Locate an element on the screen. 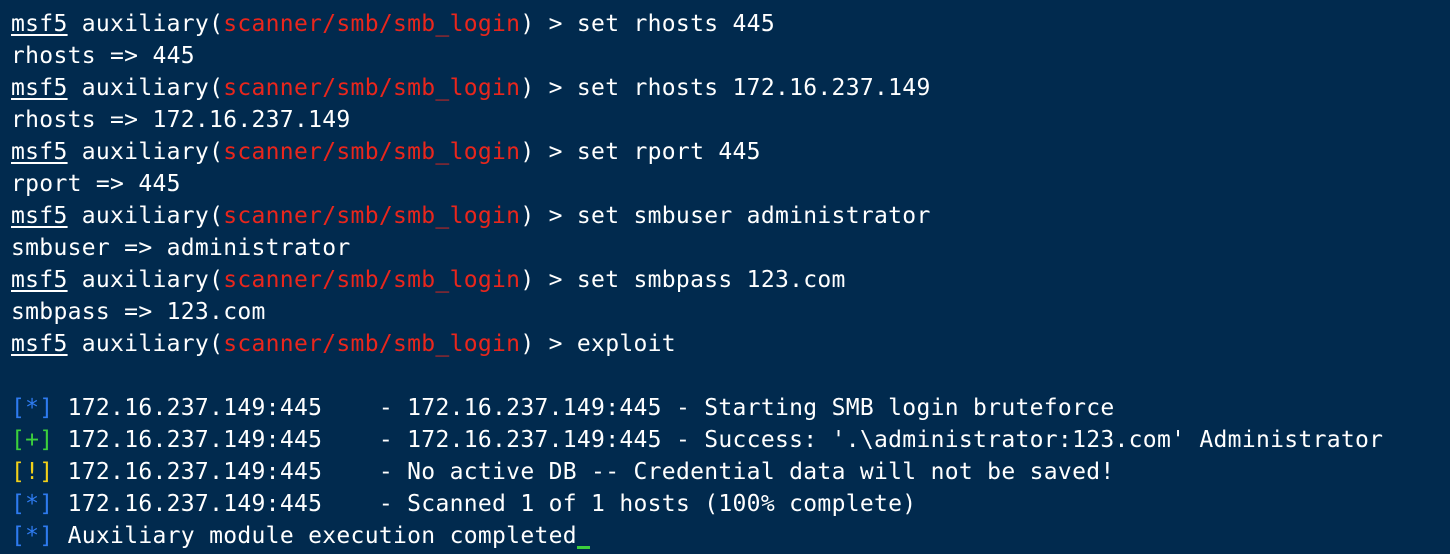 This screenshot has width=1450, height=554. command-text: set rhosts 445 is located at coordinates (675, 24).